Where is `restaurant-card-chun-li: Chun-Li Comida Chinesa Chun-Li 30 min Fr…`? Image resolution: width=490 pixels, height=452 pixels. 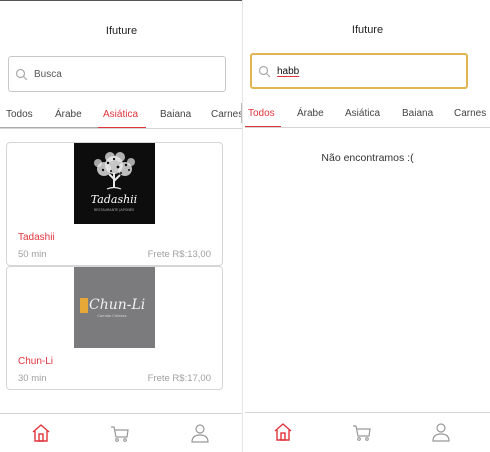
restaurant-card-chun-li: Chun-Li Comida Chinesa Chun-Li 30 min Fr… is located at coordinates (114, 328).